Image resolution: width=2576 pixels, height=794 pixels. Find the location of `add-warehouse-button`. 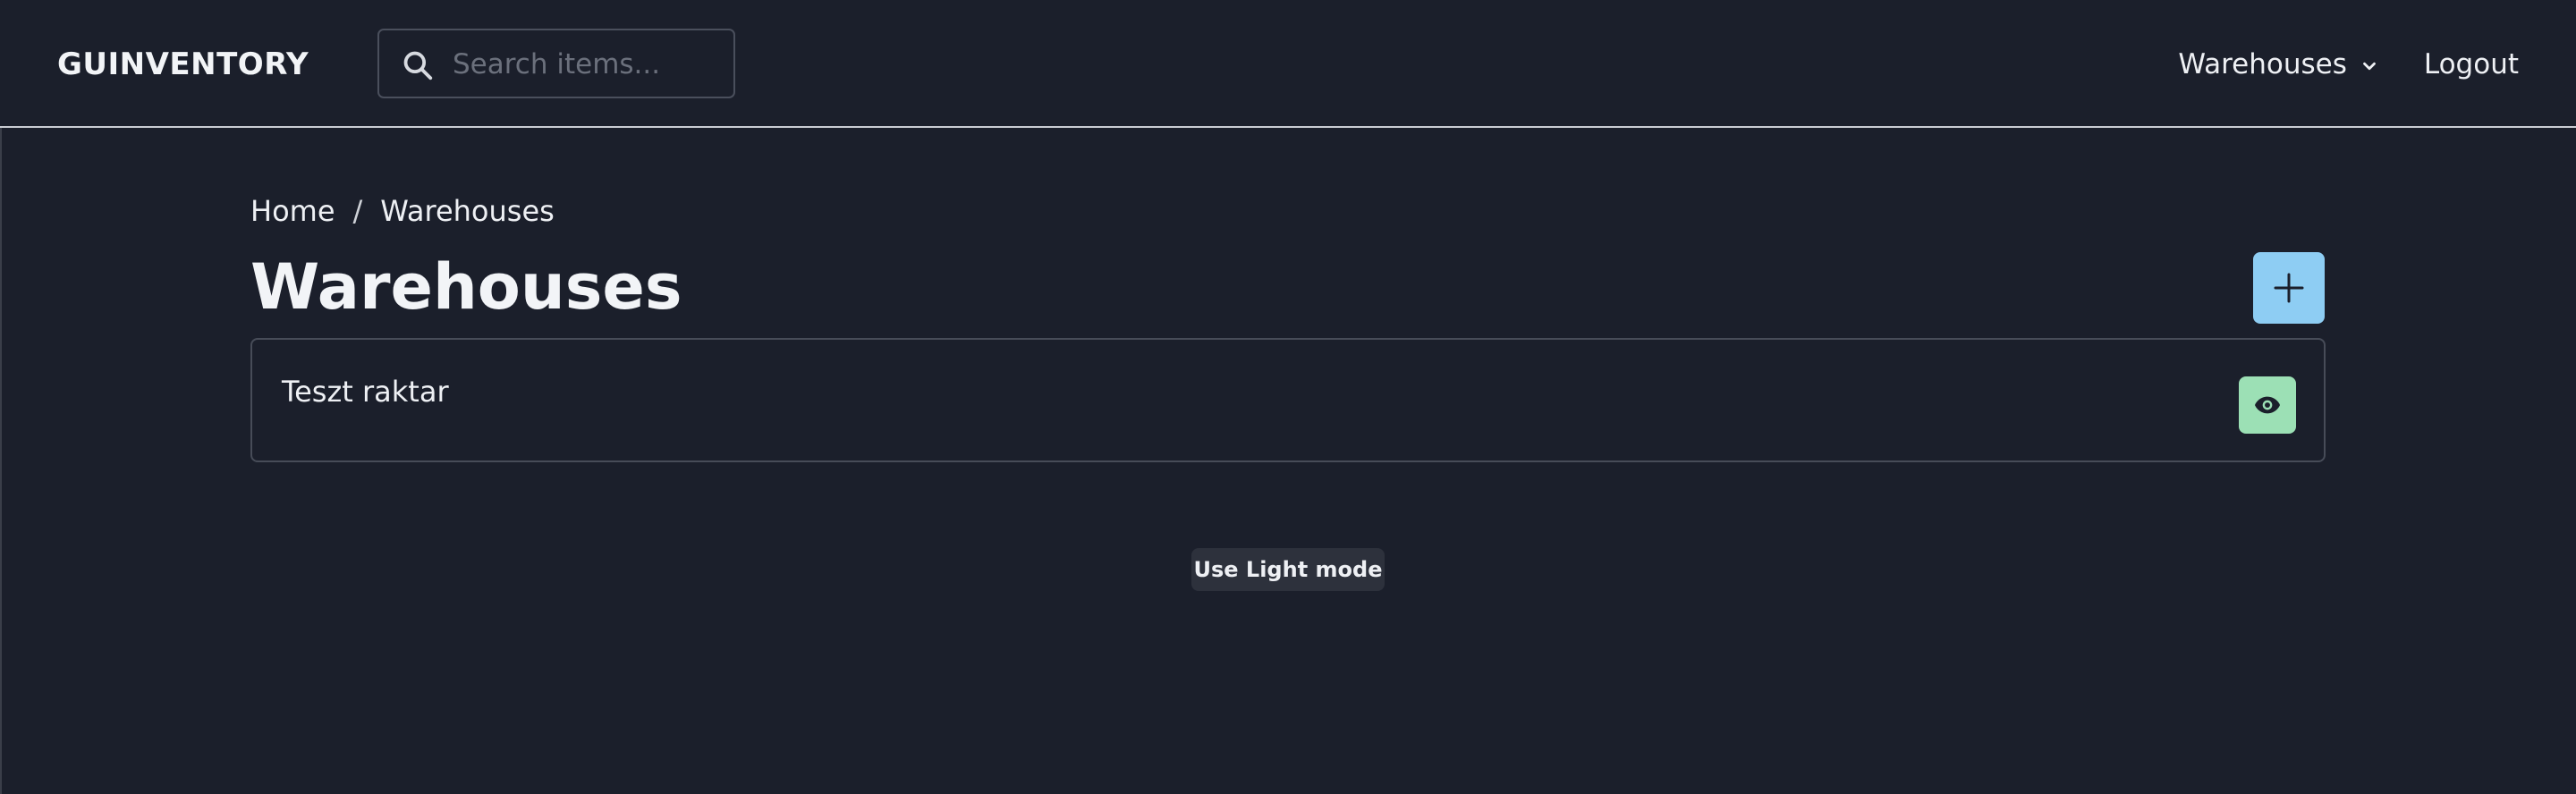

add-warehouse-button is located at coordinates (2289, 288).